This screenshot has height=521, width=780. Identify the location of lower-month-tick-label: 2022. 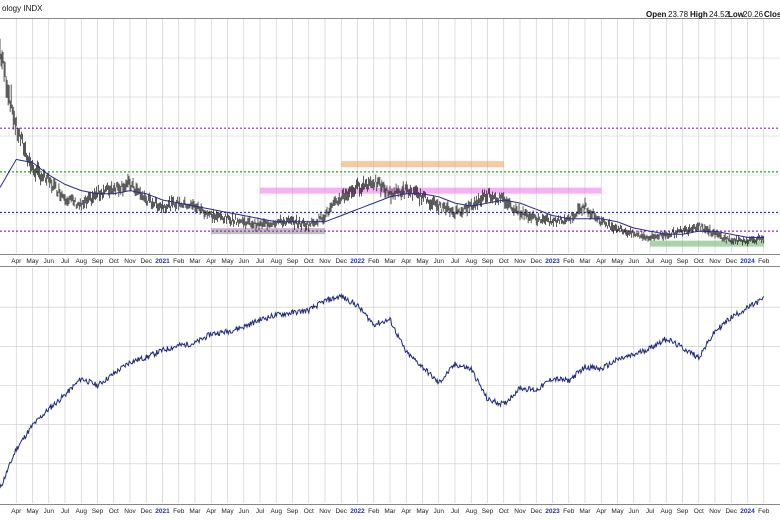
(357, 511).